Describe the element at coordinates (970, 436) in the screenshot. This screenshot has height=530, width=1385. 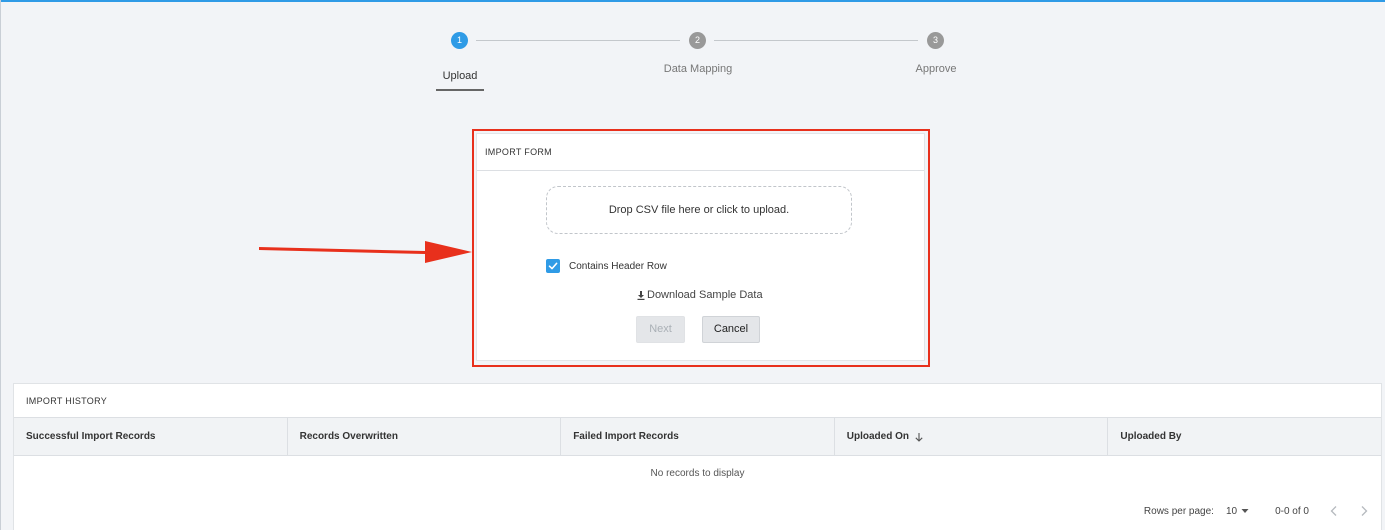
I see `column-uploaded-on: Uploaded On` at that location.